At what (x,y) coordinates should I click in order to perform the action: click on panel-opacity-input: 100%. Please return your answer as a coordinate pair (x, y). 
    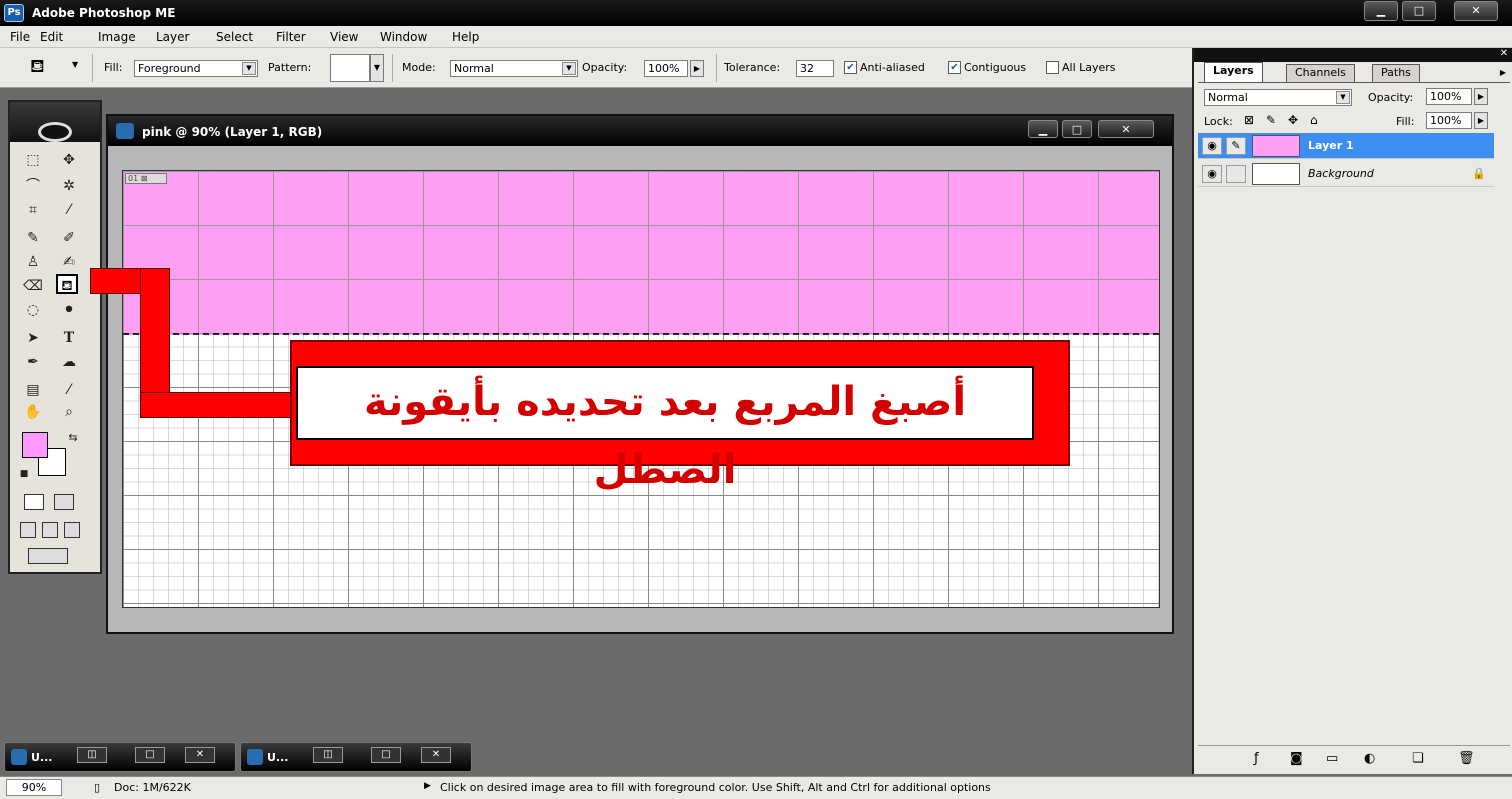
    Looking at the image, I should click on (1449, 96).